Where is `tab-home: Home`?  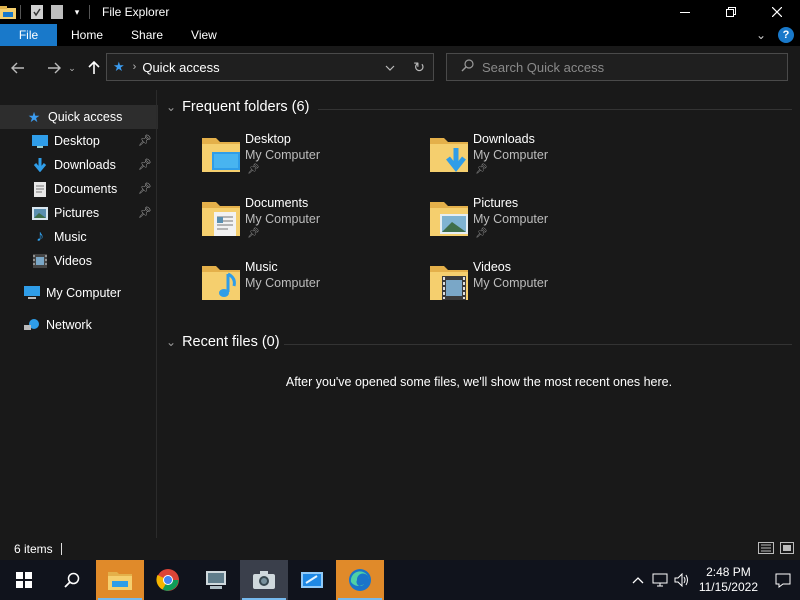
tab-home: Home is located at coordinates (87, 35).